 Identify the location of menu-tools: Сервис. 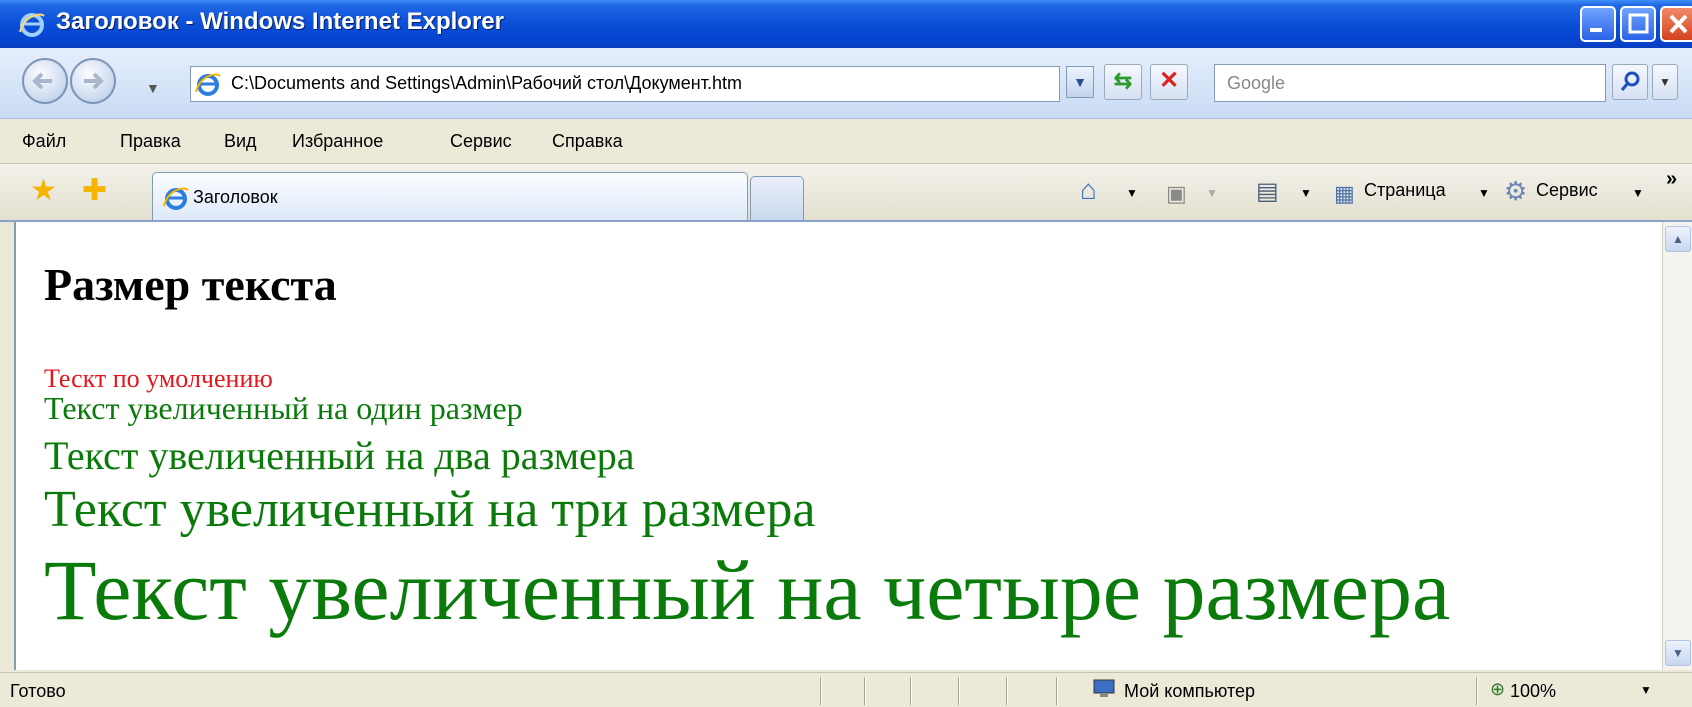
(481, 141).